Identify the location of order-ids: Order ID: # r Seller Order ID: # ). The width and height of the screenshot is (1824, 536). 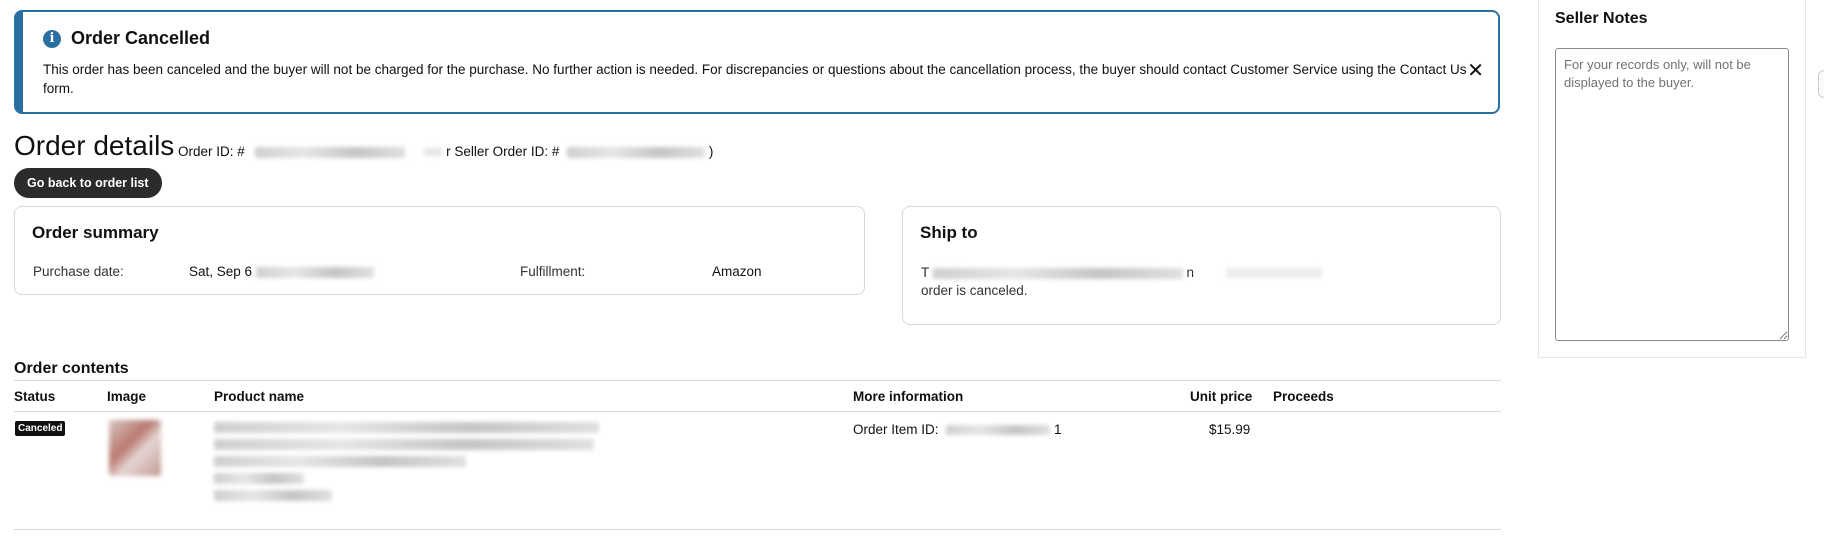
(445, 151).